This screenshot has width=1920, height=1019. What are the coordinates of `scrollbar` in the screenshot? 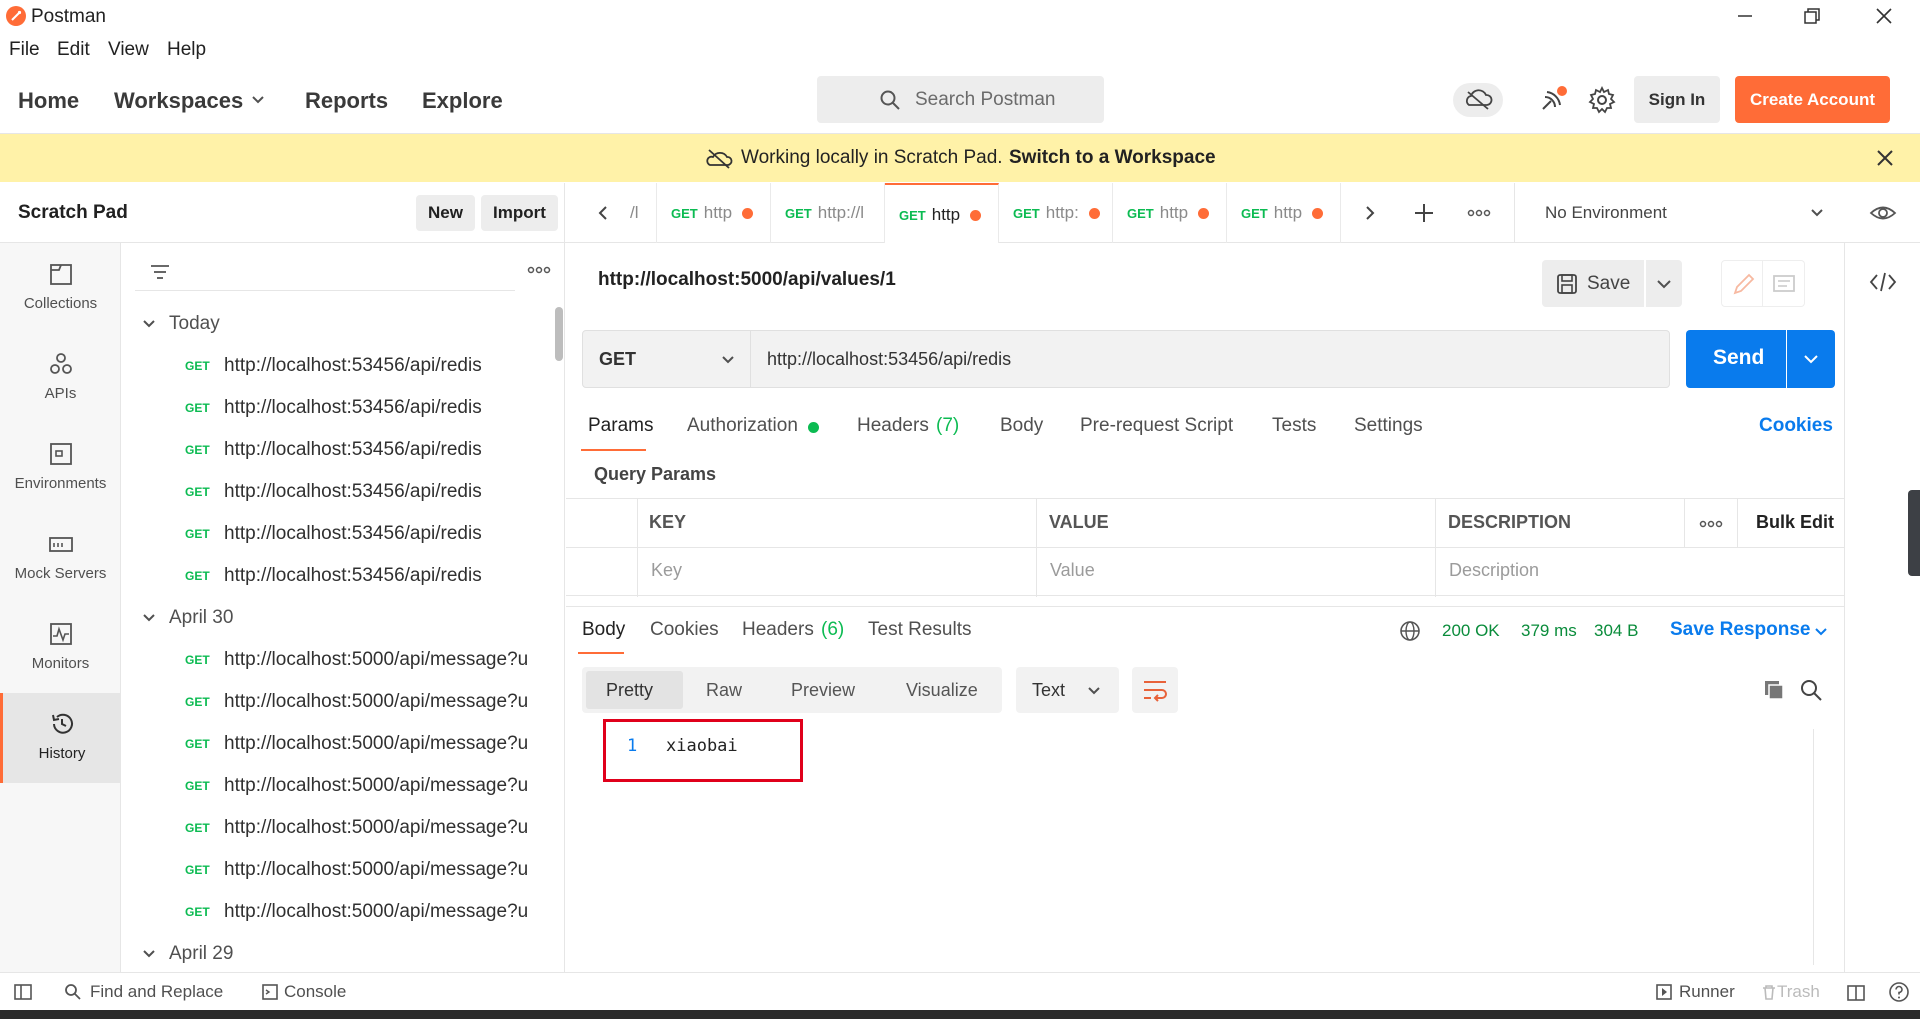 It's located at (559, 334).